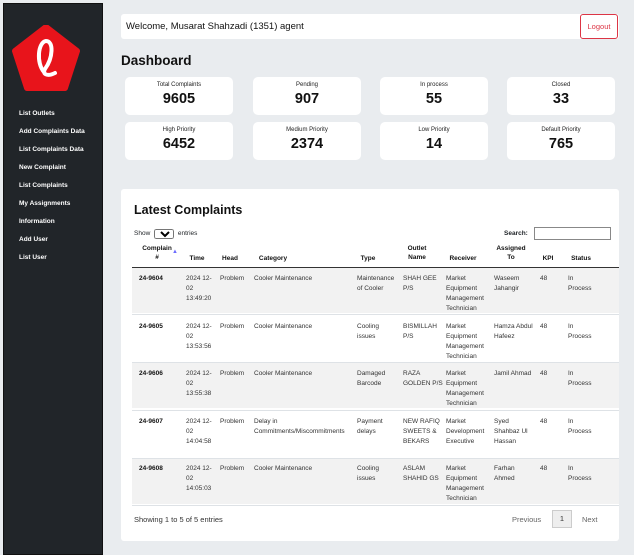 Image resolution: width=634 pixels, height=555 pixels. What do you see at coordinates (370, 426) in the screenshot?
I see `cell-type: Payment delays` at bounding box center [370, 426].